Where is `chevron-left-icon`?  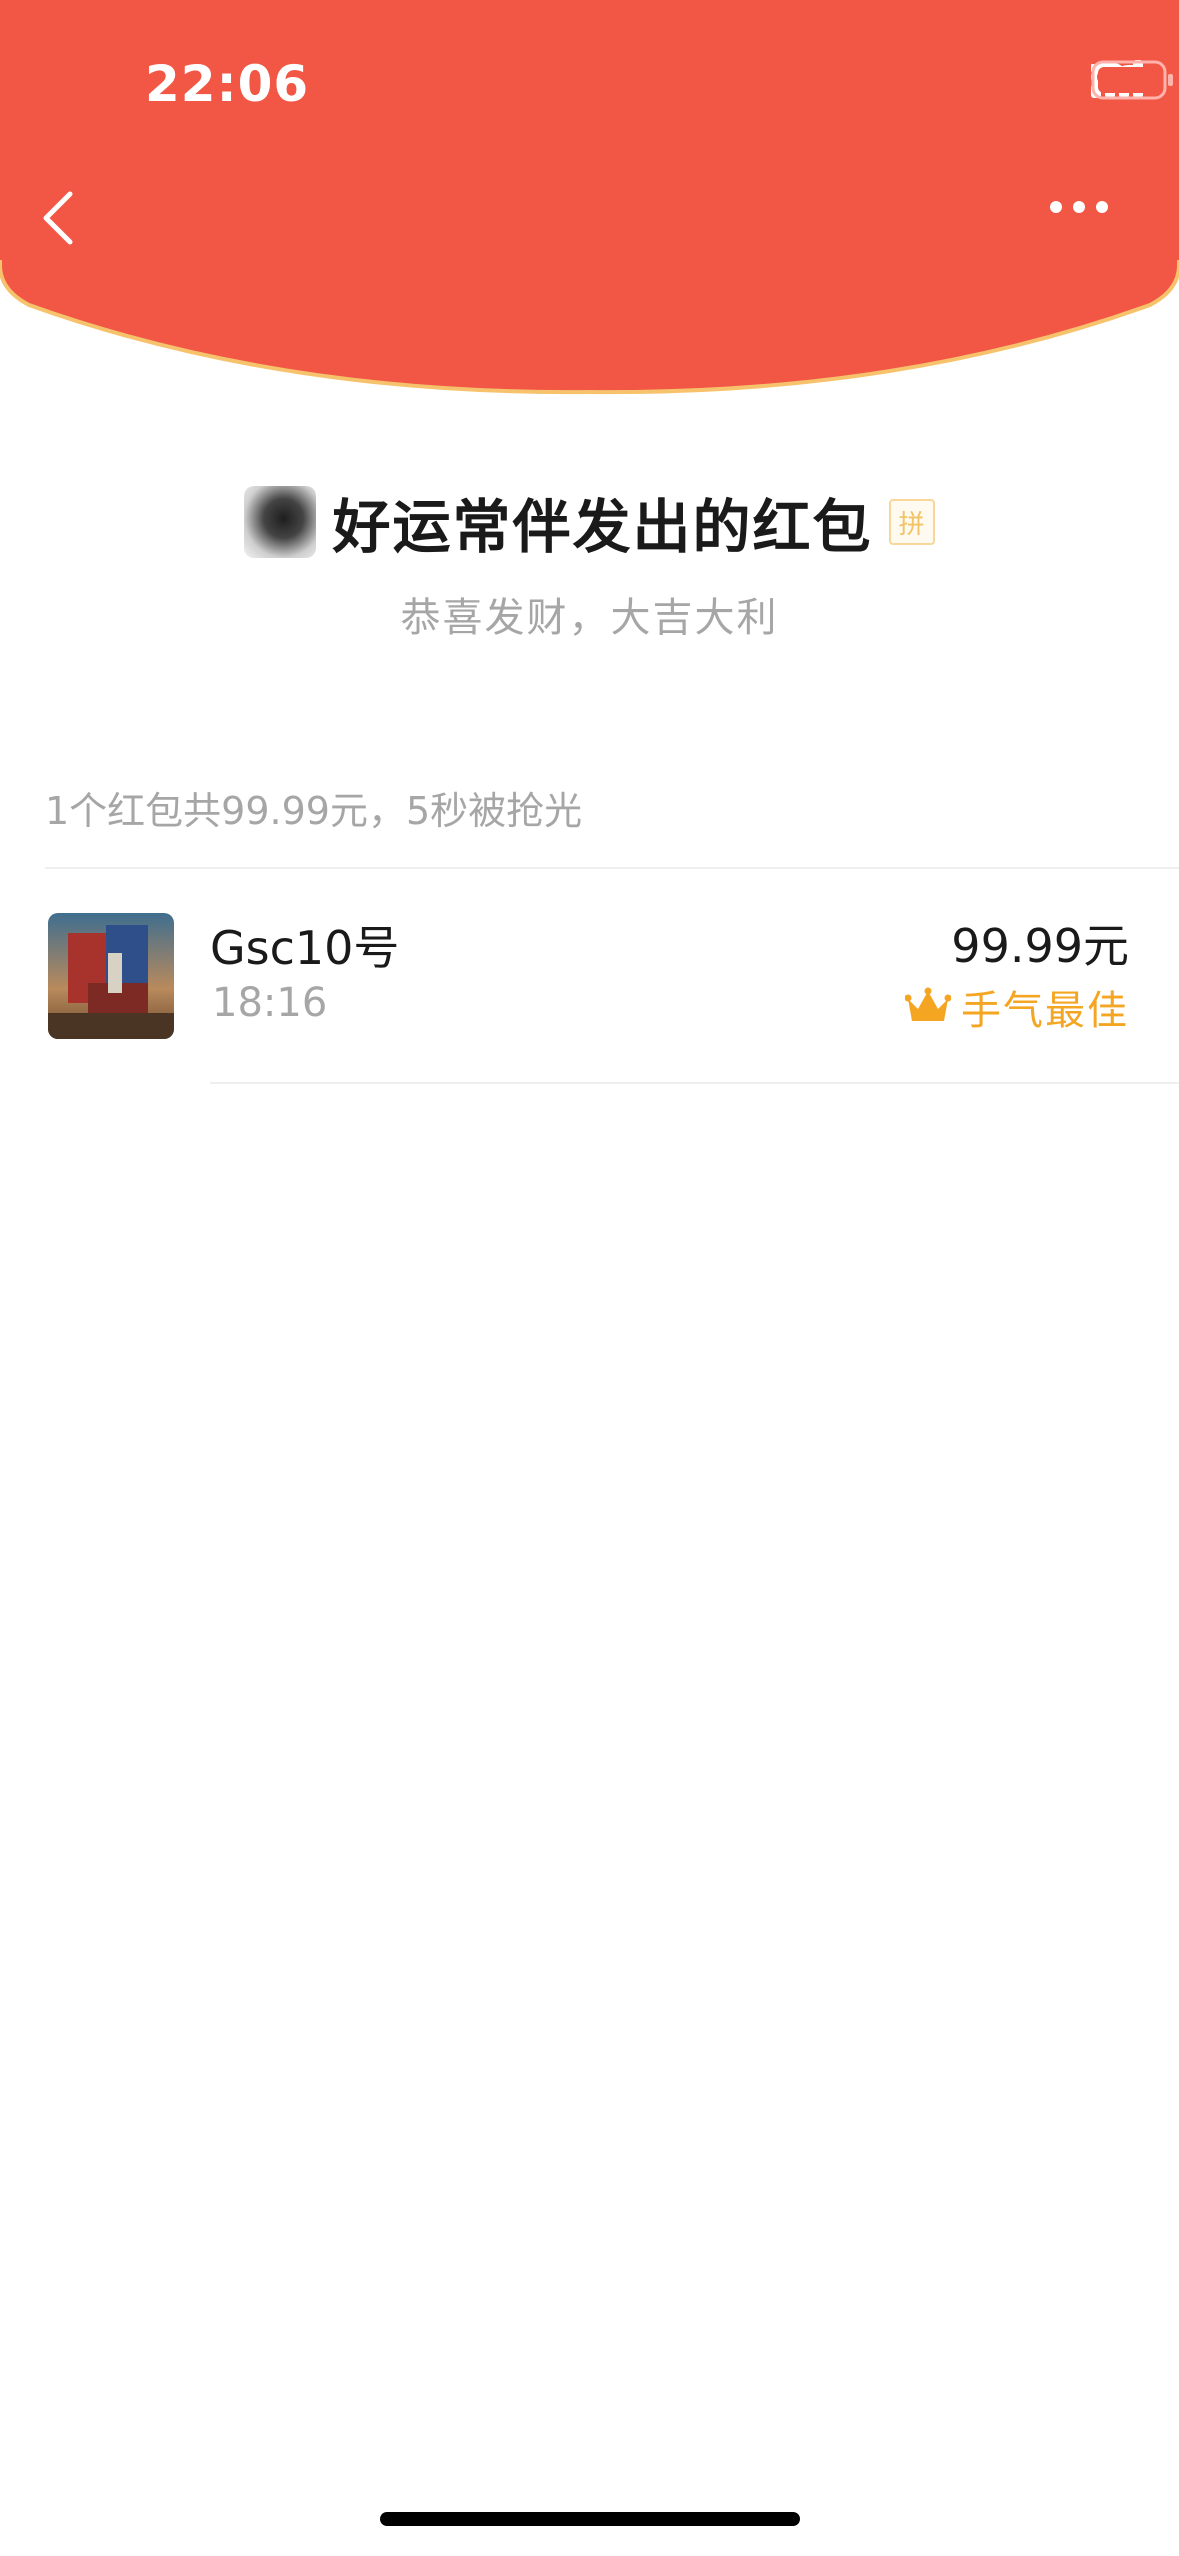 chevron-left-icon is located at coordinates (58, 218).